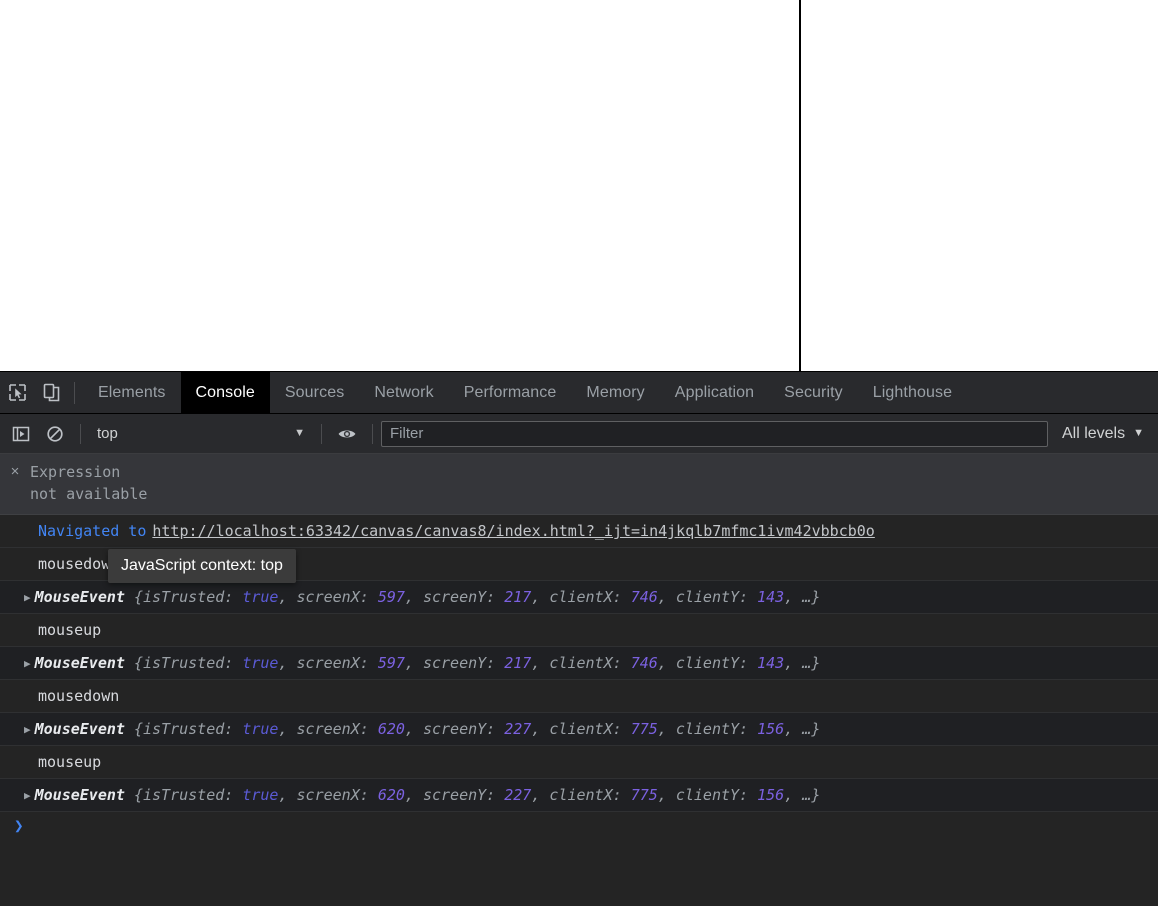 The width and height of the screenshot is (1158, 906). Describe the element at coordinates (1093, 433) in the screenshot. I see `log-levels-value: All levels` at that location.